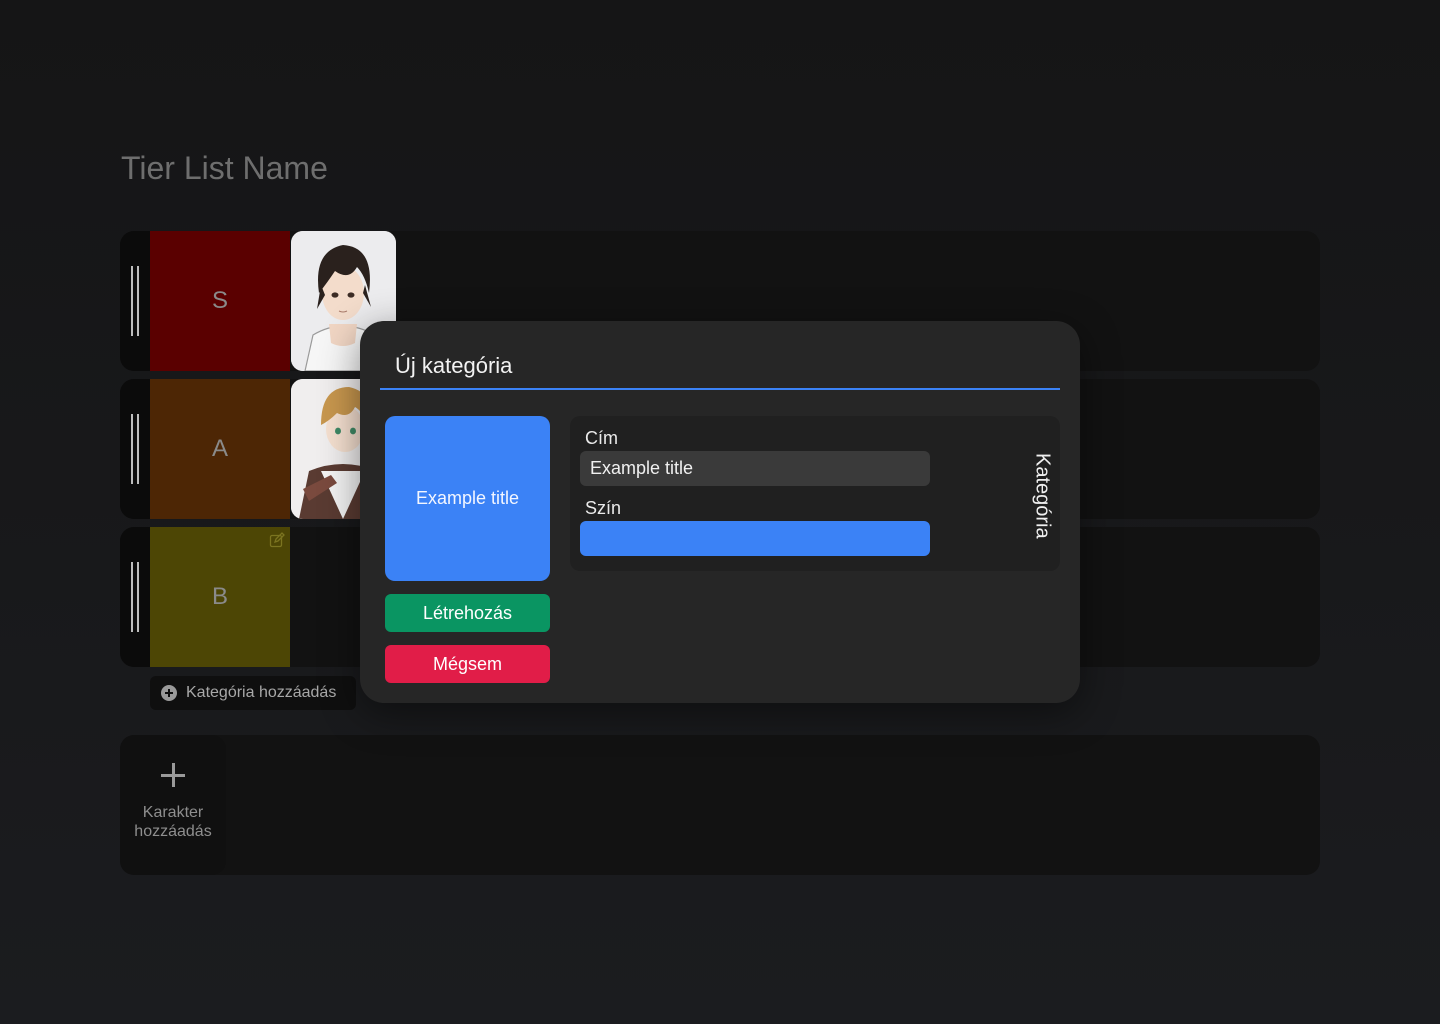  Describe the element at coordinates (454, 365) in the screenshot. I see `modal-title: Új kategória` at that location.